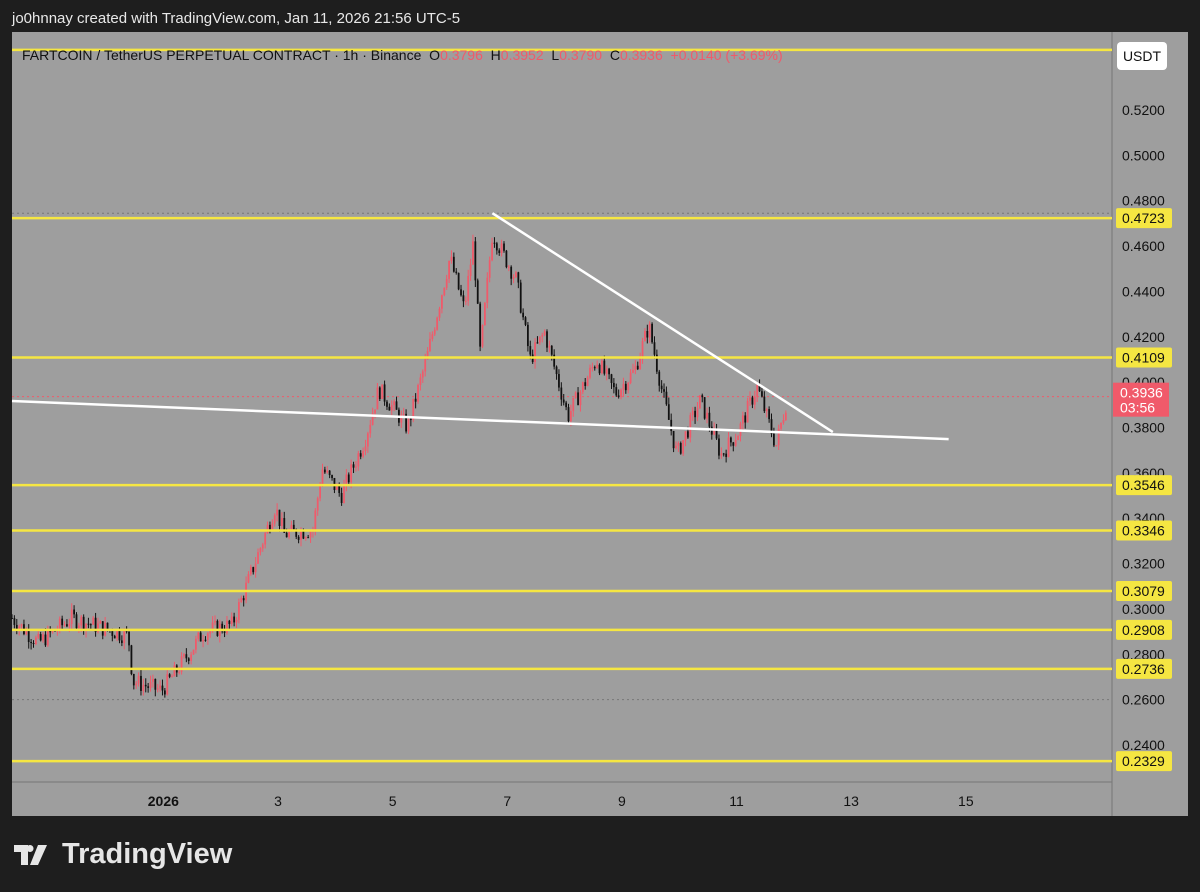 The width and height of the screenshot is (1200, 892). I want to click on price-tick-label: 0.3800, so click(1143, 428).